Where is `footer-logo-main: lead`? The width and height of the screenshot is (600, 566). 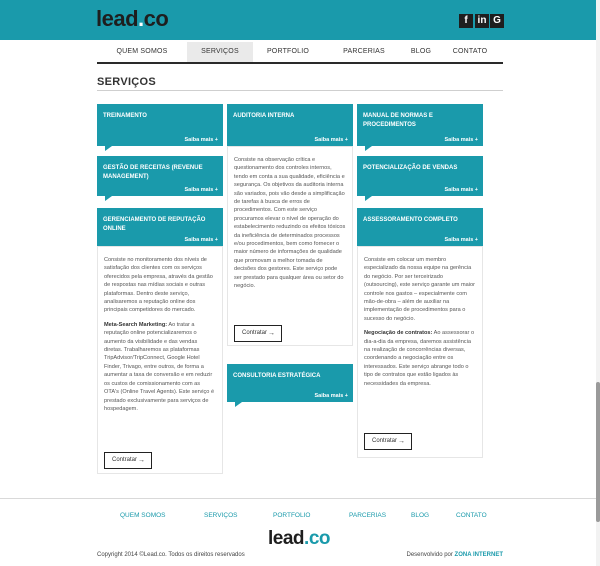
footer-logo-main: lead is located at coordinates (286, 538).